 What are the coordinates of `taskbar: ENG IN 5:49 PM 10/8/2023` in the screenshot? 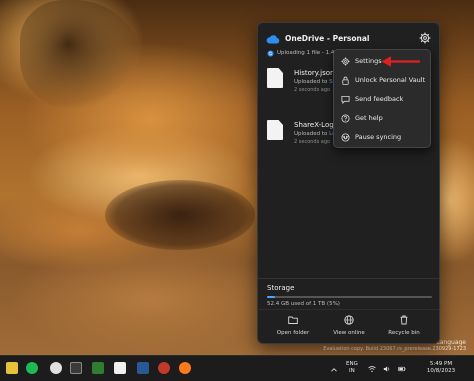 It's located at (237, 368).